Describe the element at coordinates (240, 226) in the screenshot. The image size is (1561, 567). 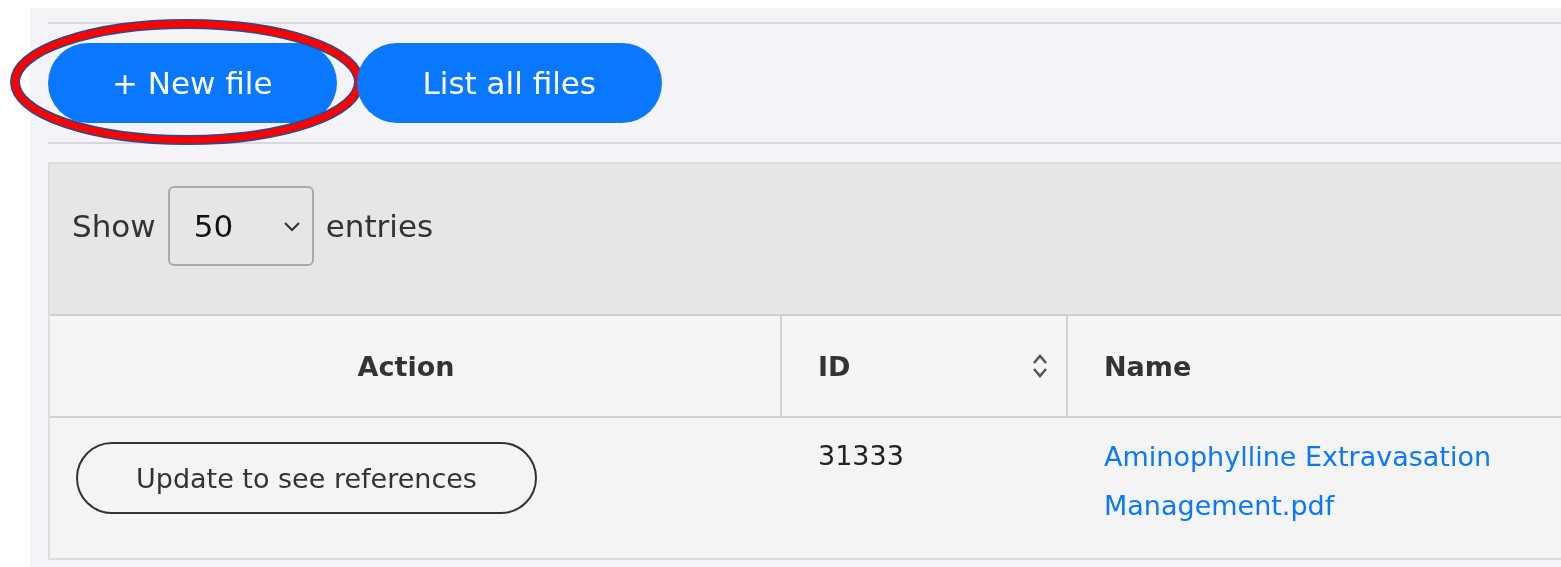
I see `entries-select: 50` at that location.